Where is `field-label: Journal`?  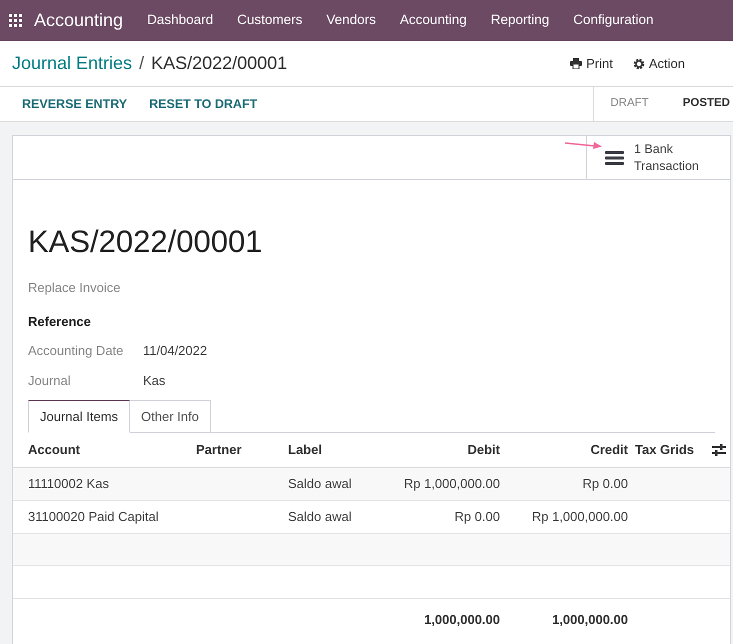 field-label: Journal is located at coordinates (50, 381).